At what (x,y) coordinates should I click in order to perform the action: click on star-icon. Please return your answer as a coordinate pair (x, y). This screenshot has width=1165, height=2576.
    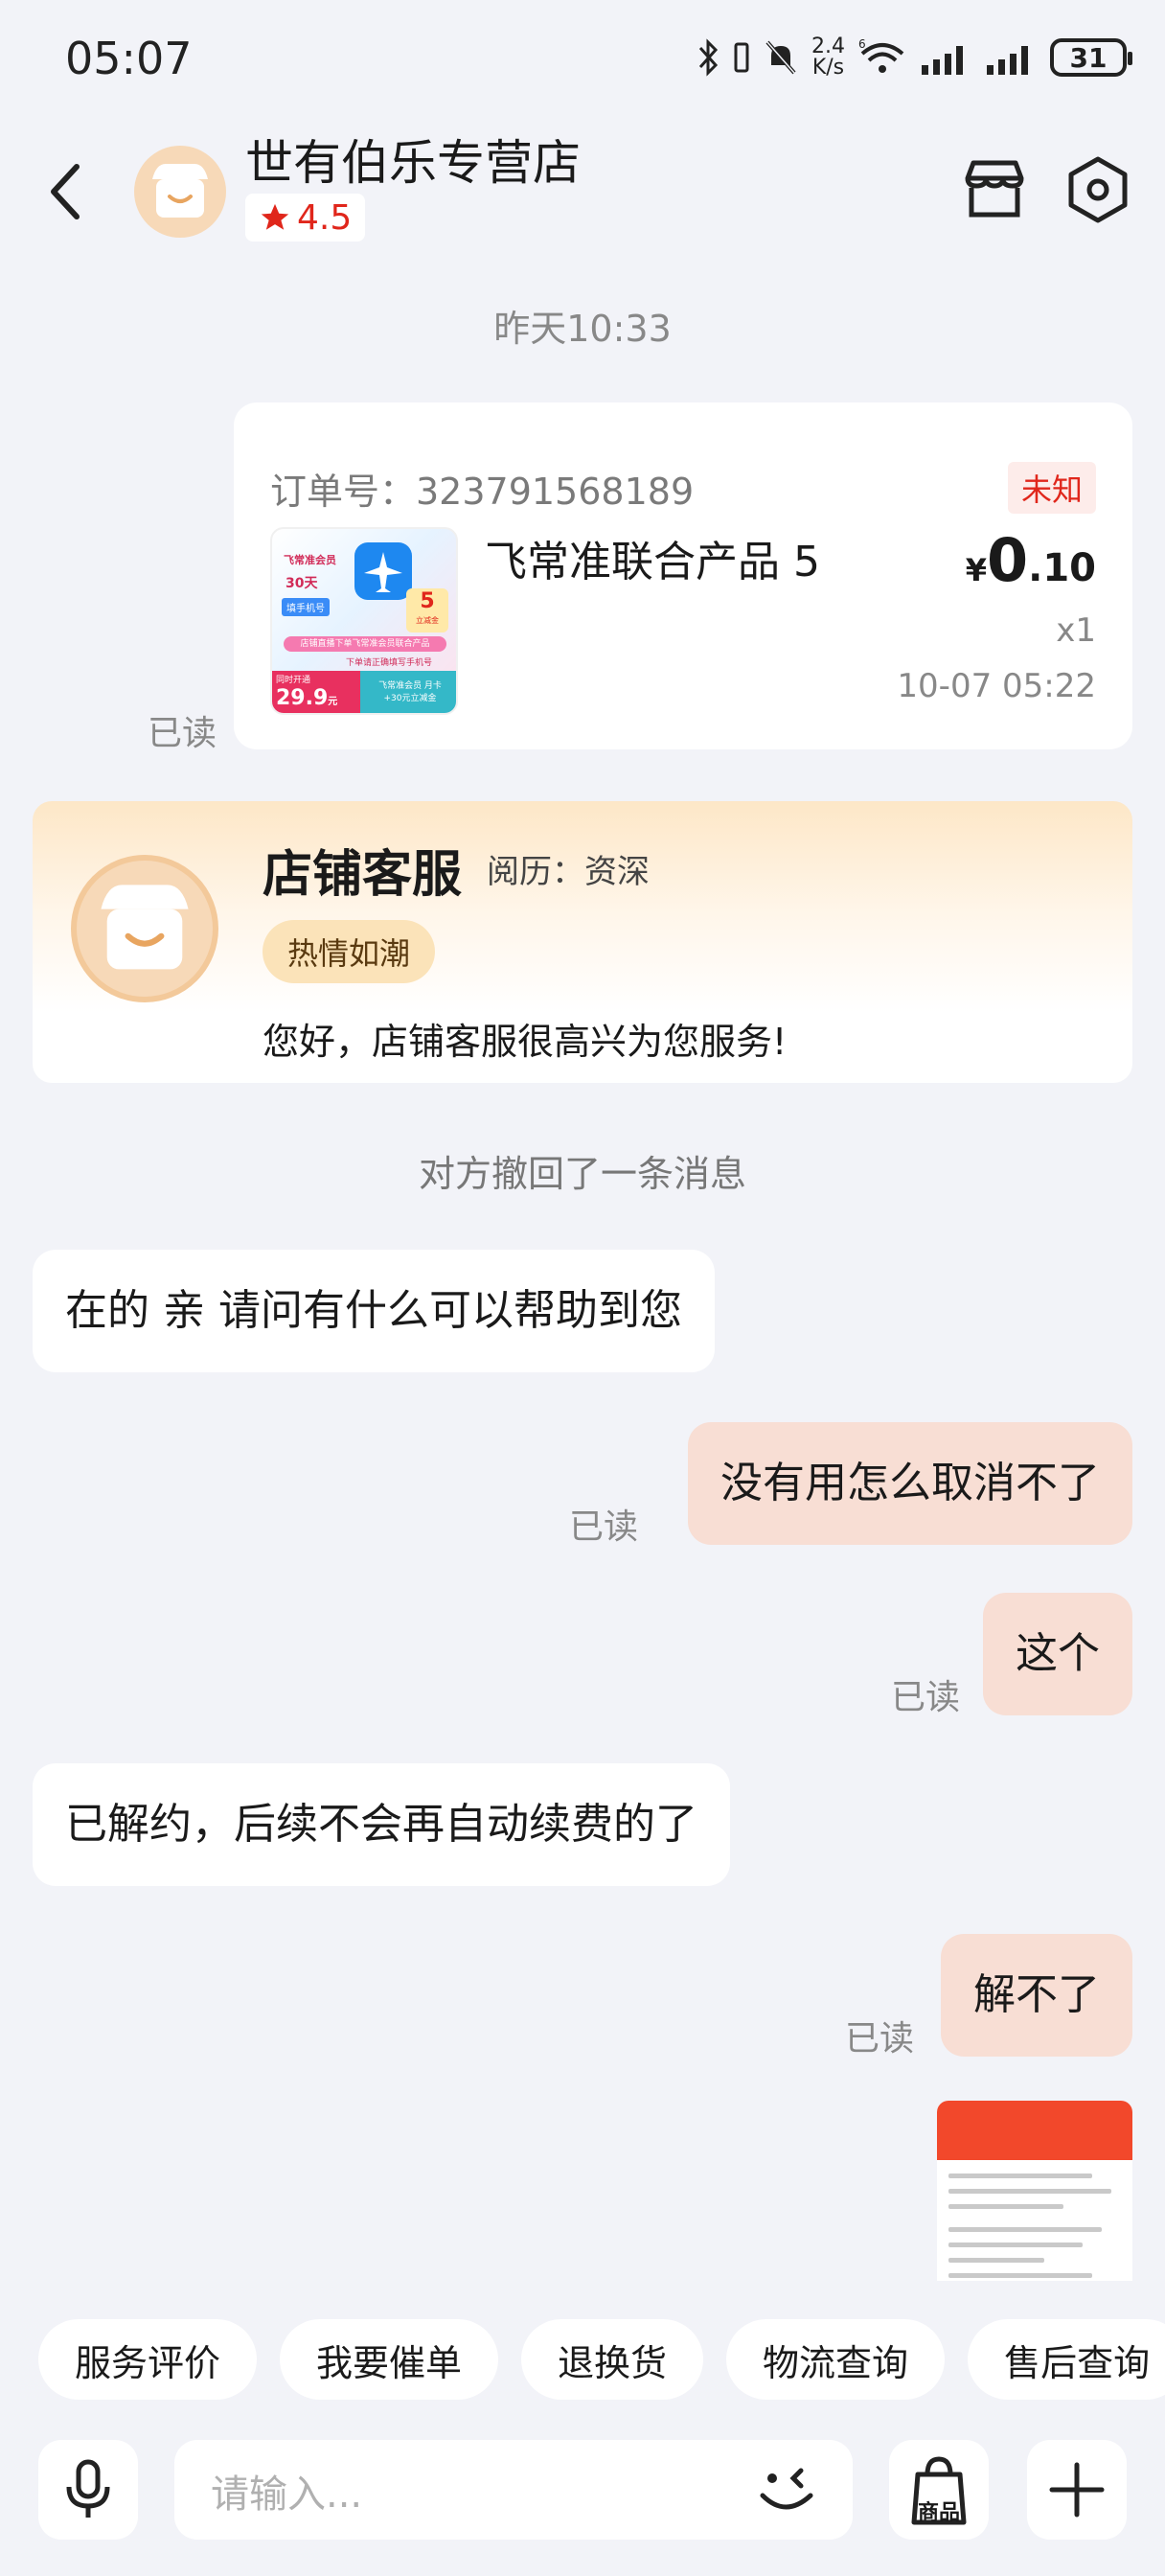
    Looking at the image, I should click on (275, 216).